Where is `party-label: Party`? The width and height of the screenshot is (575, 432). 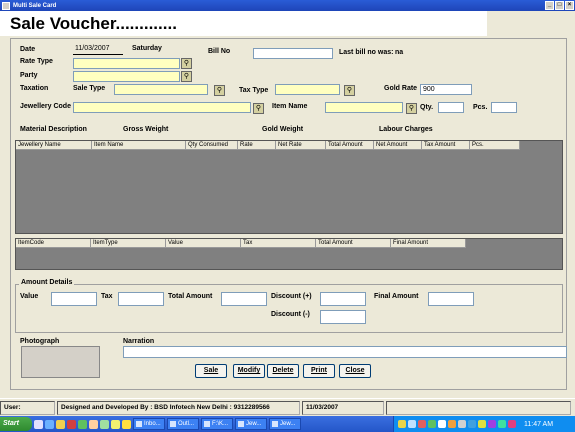 party-label: Party is located at coordinates (29, 75).